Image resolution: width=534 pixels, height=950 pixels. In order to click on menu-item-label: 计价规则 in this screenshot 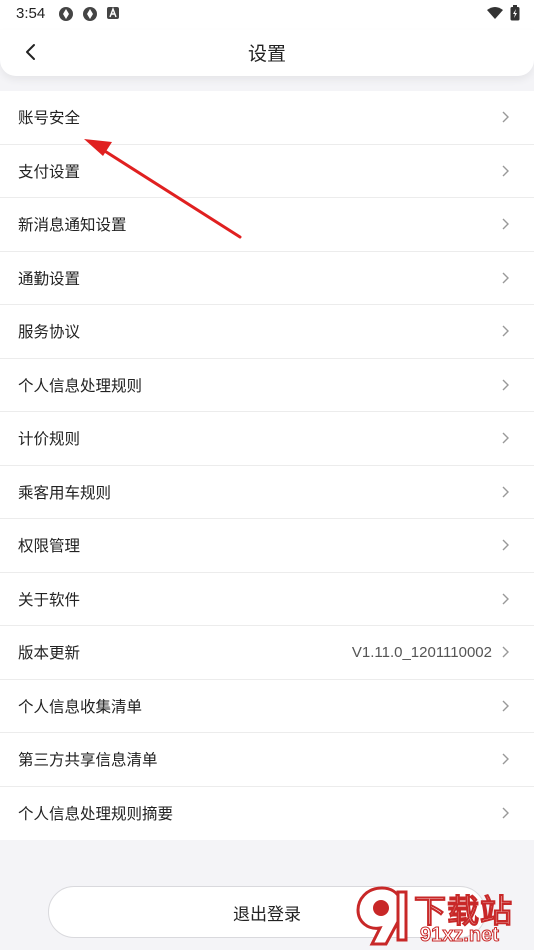, I will do `click(49, 439)`.